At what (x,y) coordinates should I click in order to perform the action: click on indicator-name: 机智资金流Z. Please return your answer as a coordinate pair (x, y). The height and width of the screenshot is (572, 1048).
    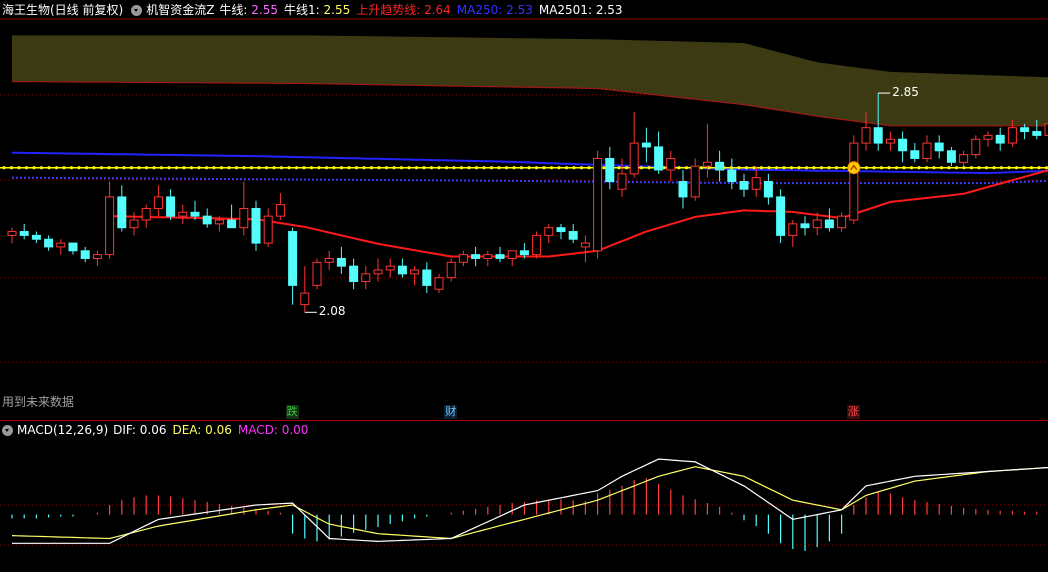
    Looking at the image, I should click on (180, 10).